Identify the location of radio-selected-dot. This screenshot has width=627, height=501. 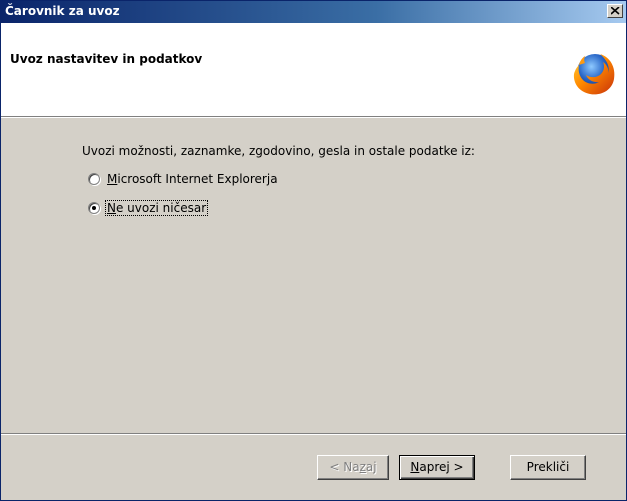
(94, 208).